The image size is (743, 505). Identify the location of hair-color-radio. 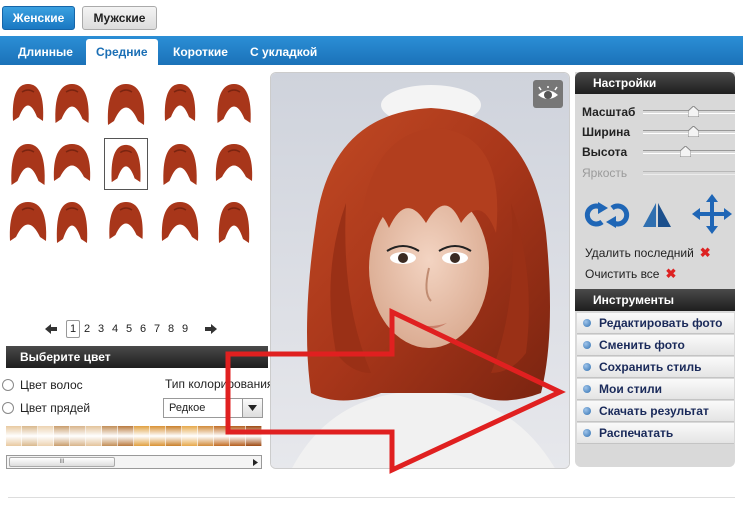
(8, 385).